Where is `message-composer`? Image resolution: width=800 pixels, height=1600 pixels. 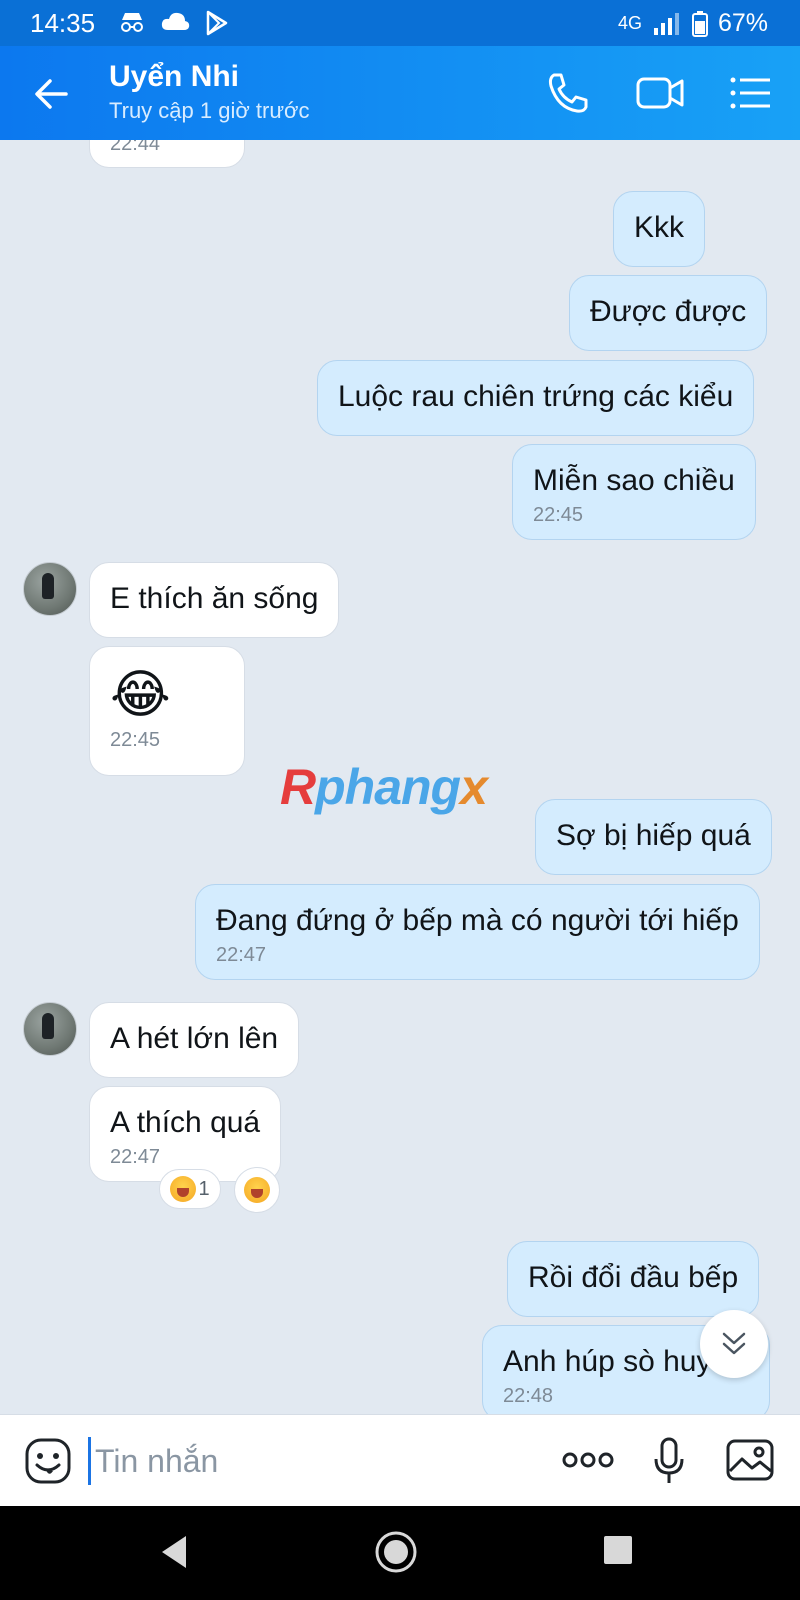
message-composer is located at coordinates (400, 1460).